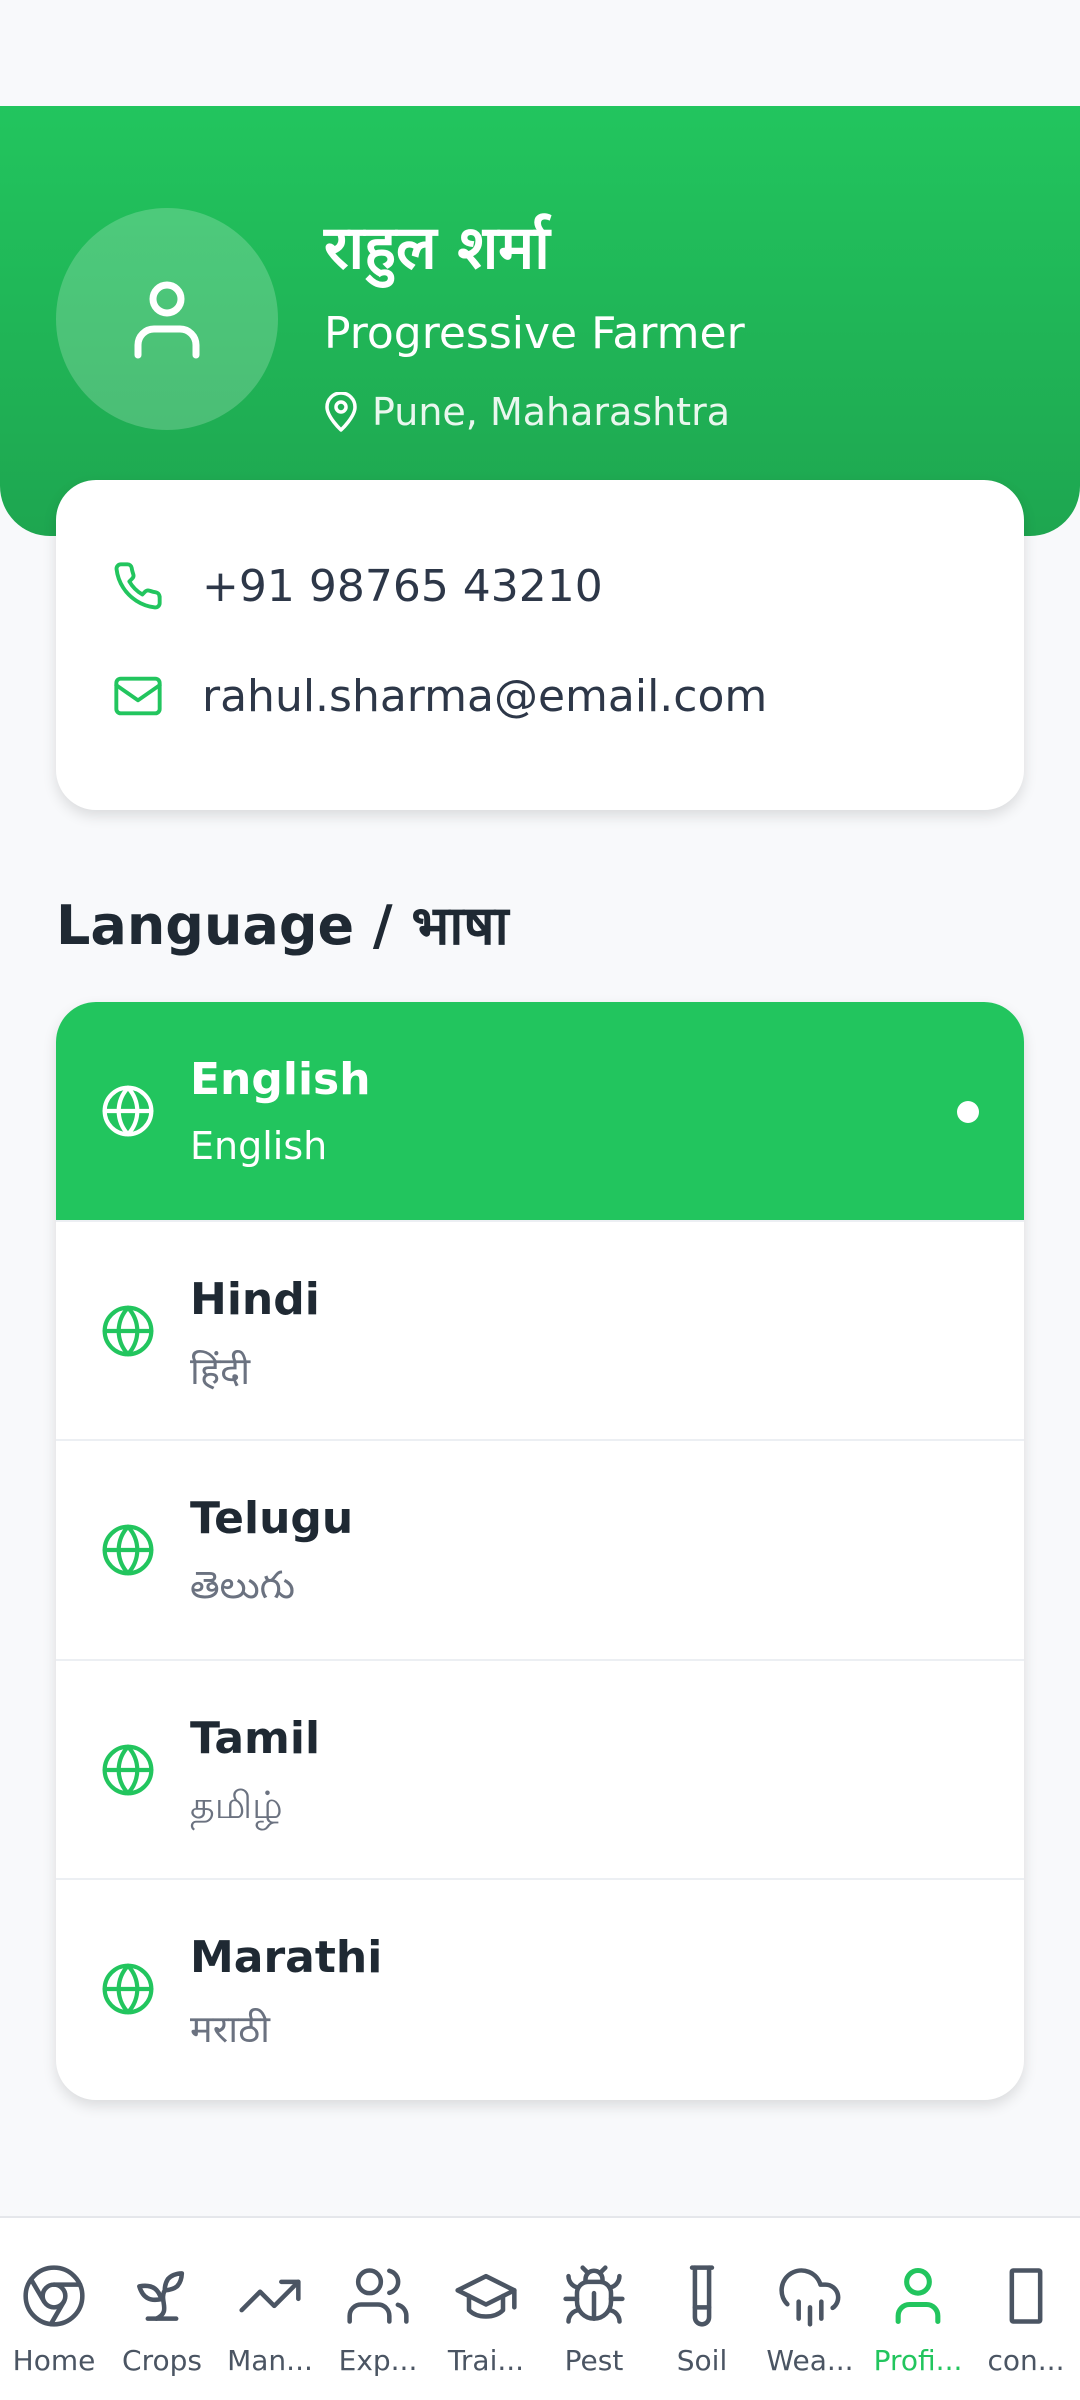 This screenshot has width=1080, height=2400. What do you see at coordinates (594, 2360) in the screenshot?
I see `nav-label: Pest` at bounding box center [594, 2360].